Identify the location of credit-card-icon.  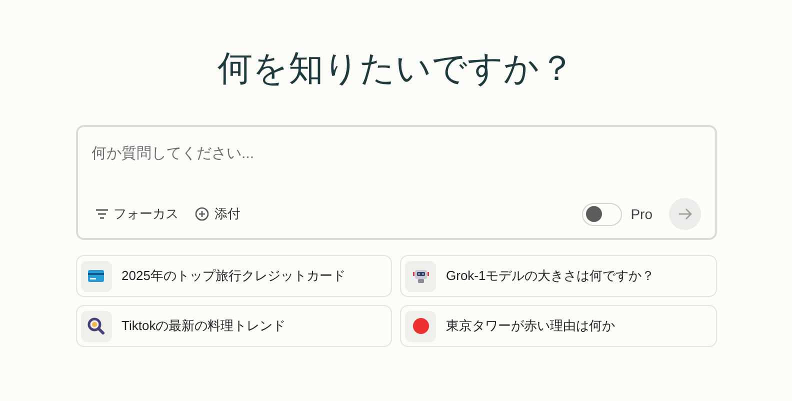
(96, 276).